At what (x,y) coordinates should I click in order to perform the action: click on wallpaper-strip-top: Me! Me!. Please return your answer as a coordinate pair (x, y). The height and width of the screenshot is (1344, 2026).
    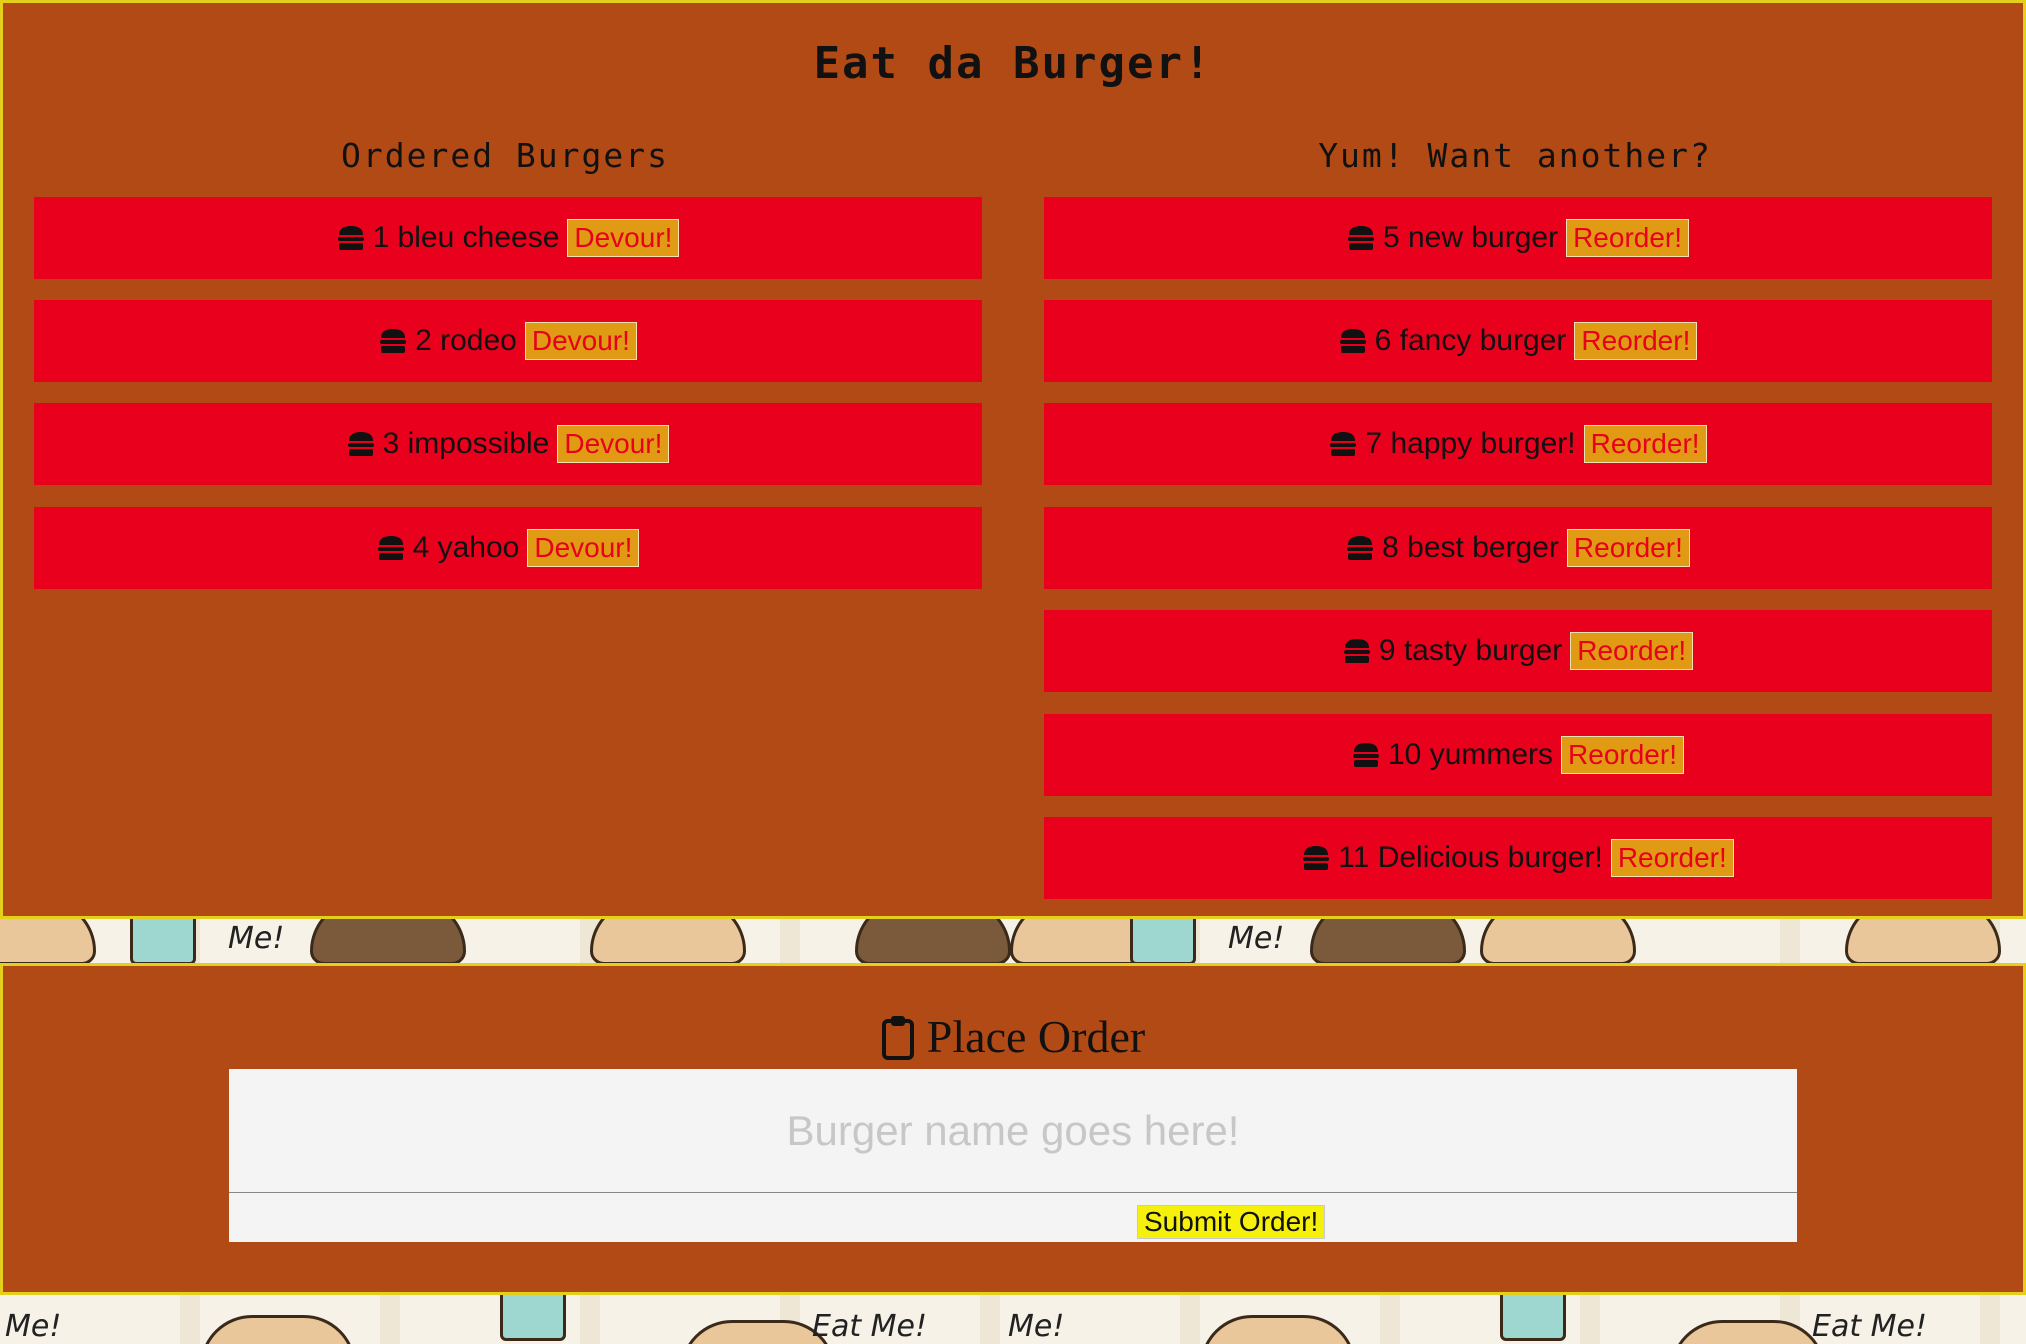
    Looking at the image, I should click on (1013, 941).